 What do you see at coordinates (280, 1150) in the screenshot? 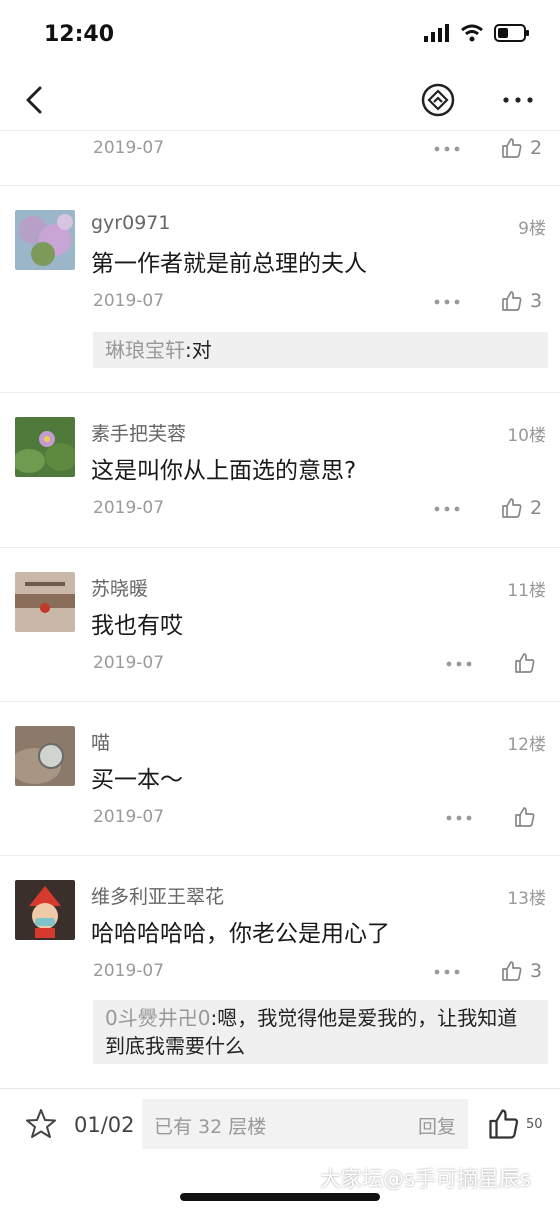
I see `bottom-toolbar: 01/02 已有 32 层楼 回复 50 大家坛@s手可摘星辰s` at bounding box center [280, 1150].